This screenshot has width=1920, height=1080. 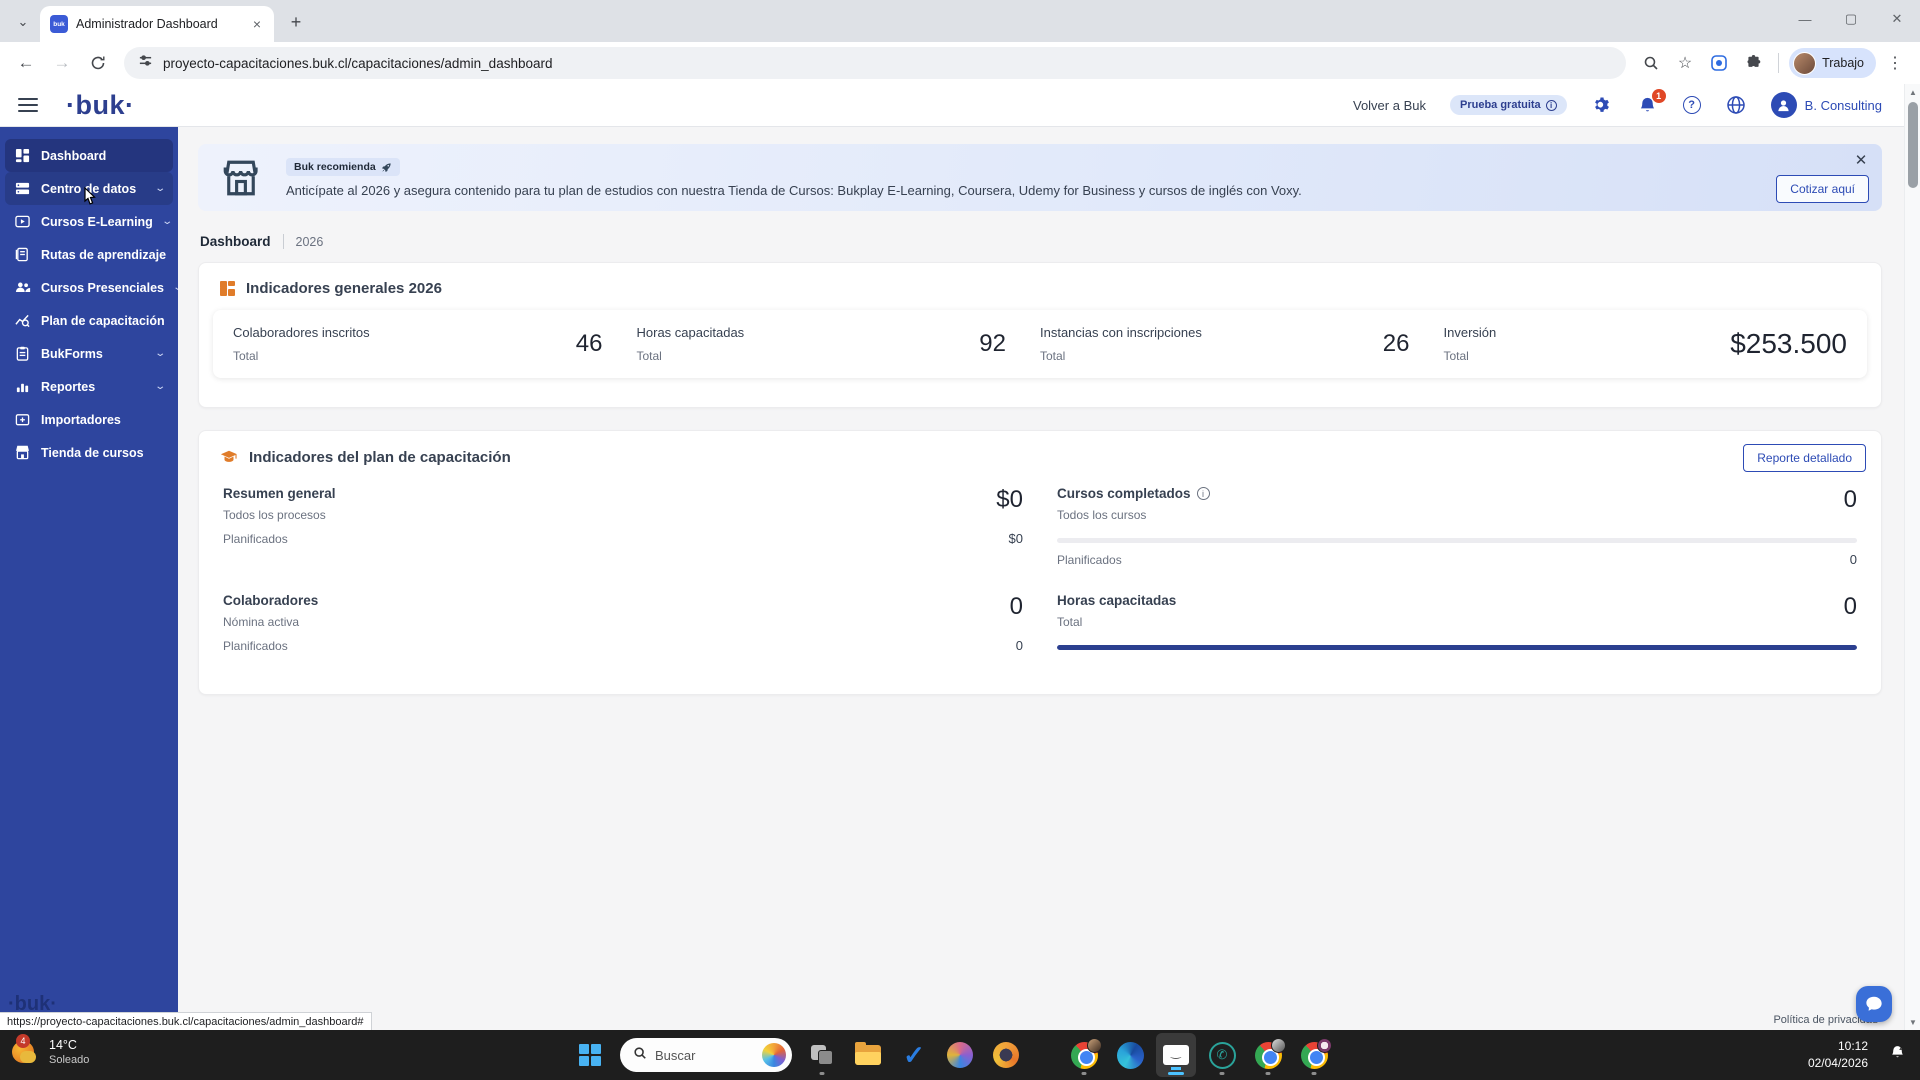 What do you see at coordinates (22, 419) in the screenshot?
I see `importers-icon` at bounding box center [22, 419].